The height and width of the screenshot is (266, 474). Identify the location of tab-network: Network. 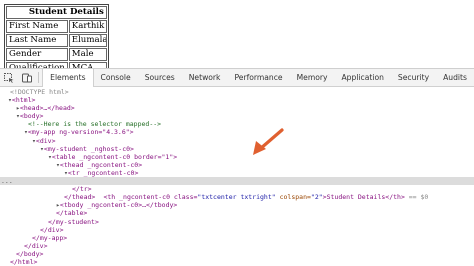
(205, 77).